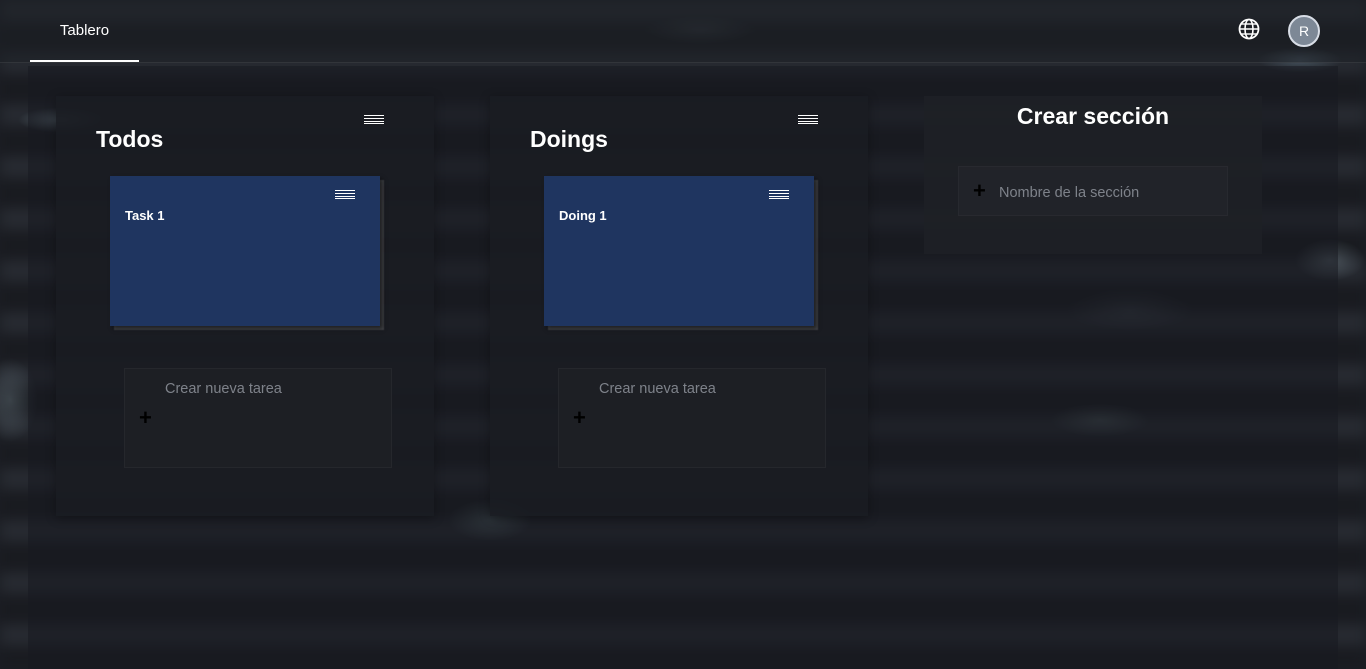  What do you see at coordinates (679, 251) in the screenshot?
I see `task-card: Doing 1` at bounding box center [679, 251].